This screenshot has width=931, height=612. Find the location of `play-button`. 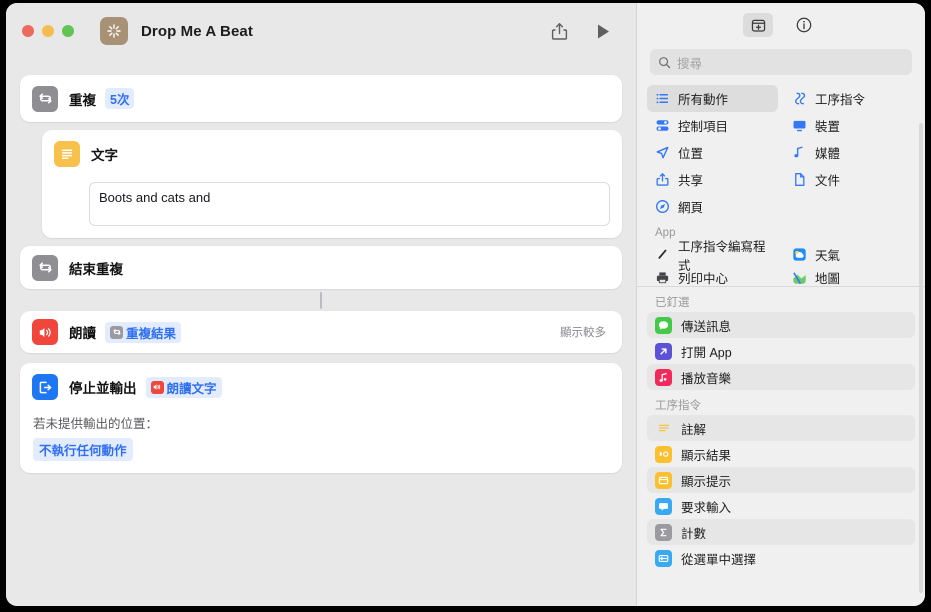

play-button is located at coordinates (603, 31).